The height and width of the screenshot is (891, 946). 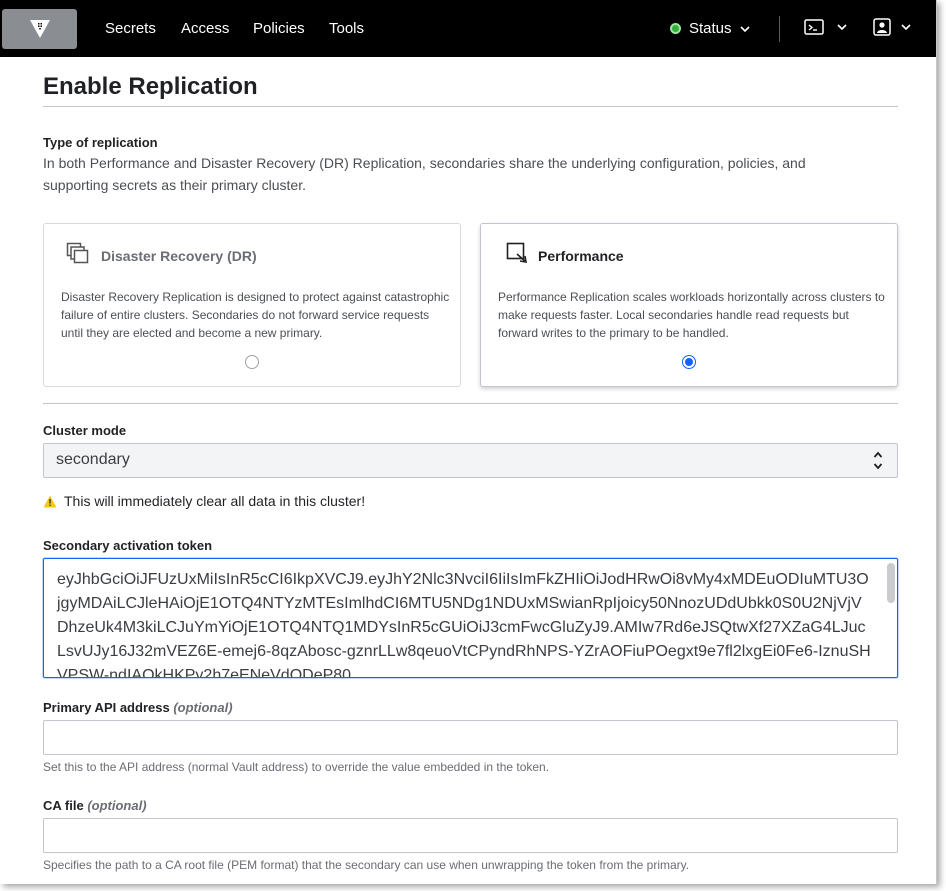 What do you see at coordinates (470, 106) in the screenshot?
I see `title-divider` at bounding box center [470, 106].